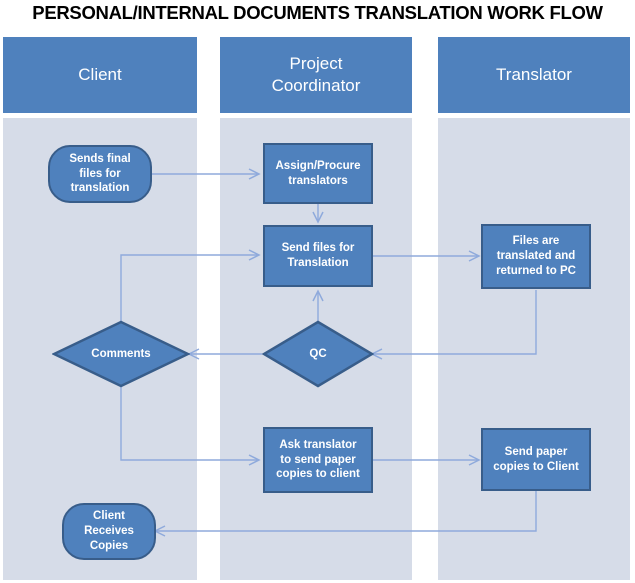  I want to click on node-assign-procure-line1: Assign/Procure, so click(318, 165).